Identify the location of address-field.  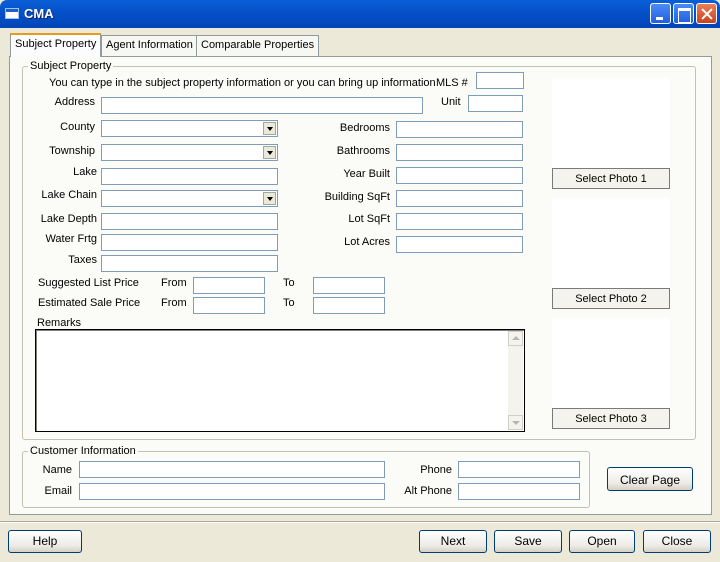
(262, 105).